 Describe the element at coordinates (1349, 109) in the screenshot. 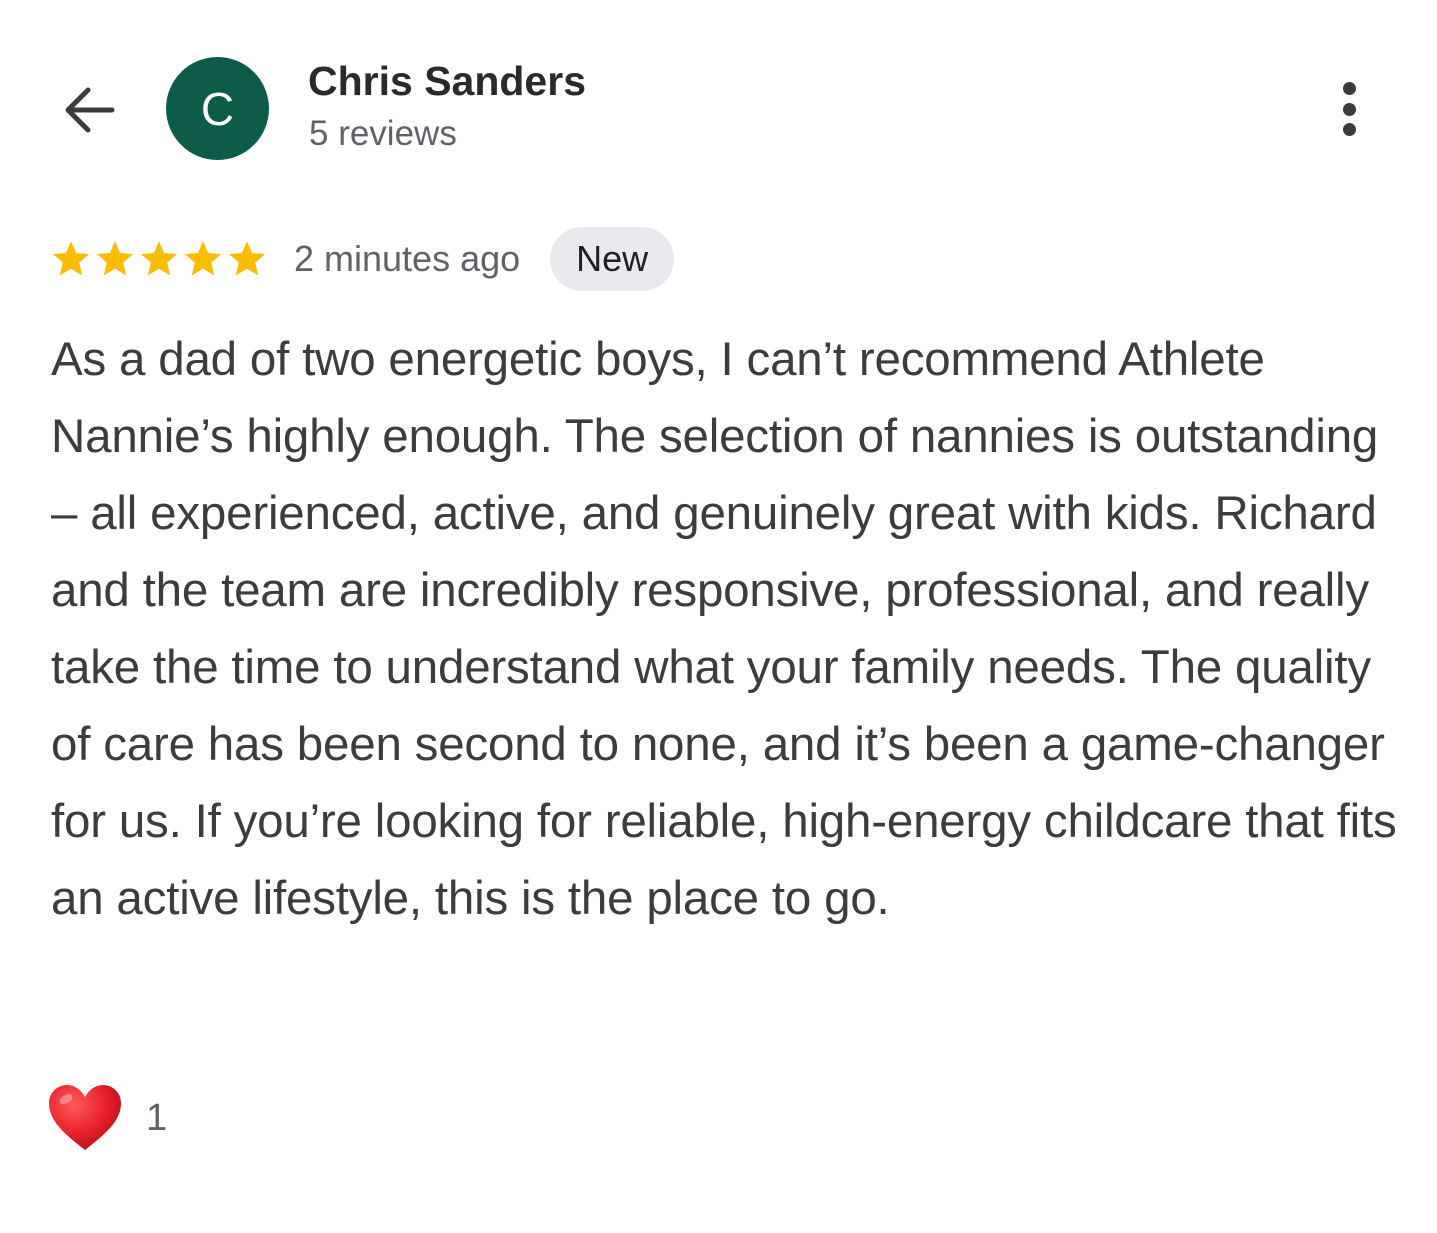

I see `more-options-button` at that location.